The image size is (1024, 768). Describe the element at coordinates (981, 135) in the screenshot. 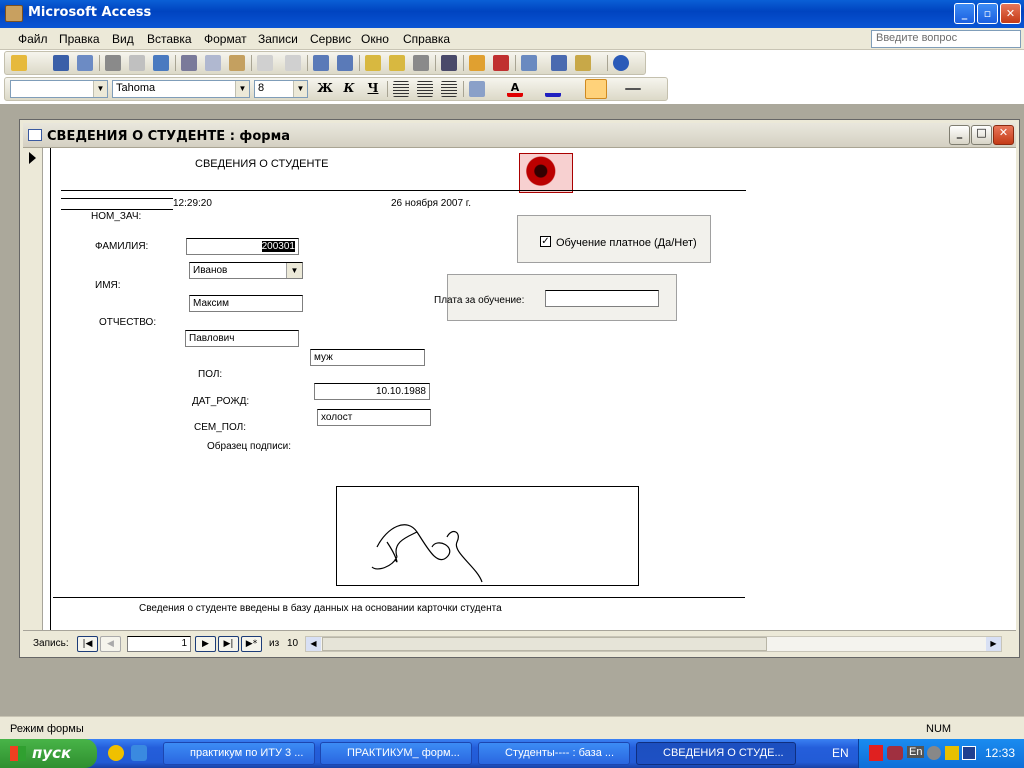

I see `form-maximize-button: □` at that location.